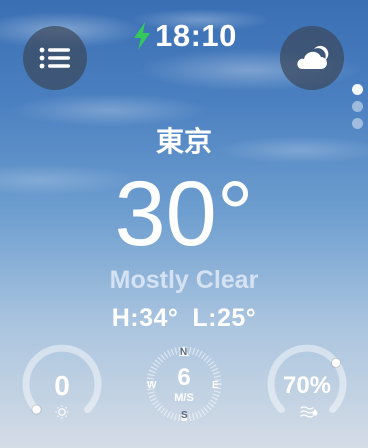 This screenshot has width=368, height=448. I want to click on bolt-icon, so click(142, 36).